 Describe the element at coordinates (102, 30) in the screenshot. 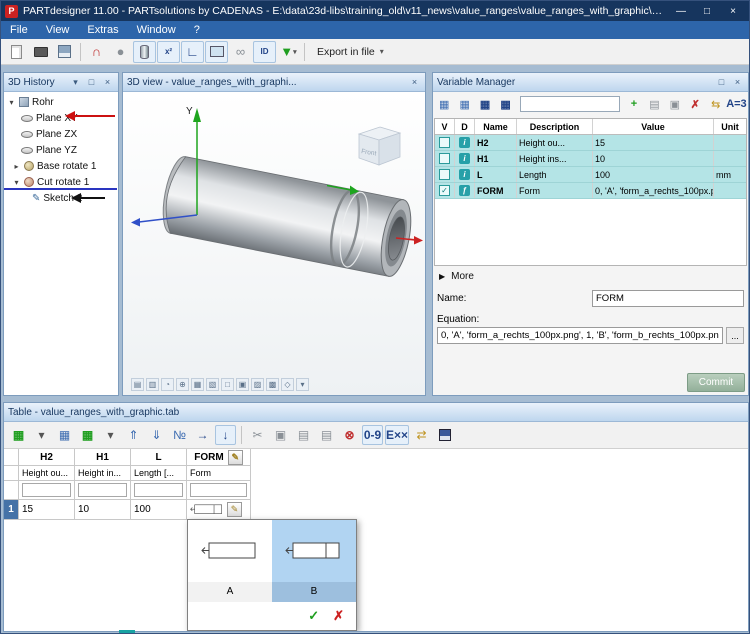

I see `menu-extras: Extras` at that location.